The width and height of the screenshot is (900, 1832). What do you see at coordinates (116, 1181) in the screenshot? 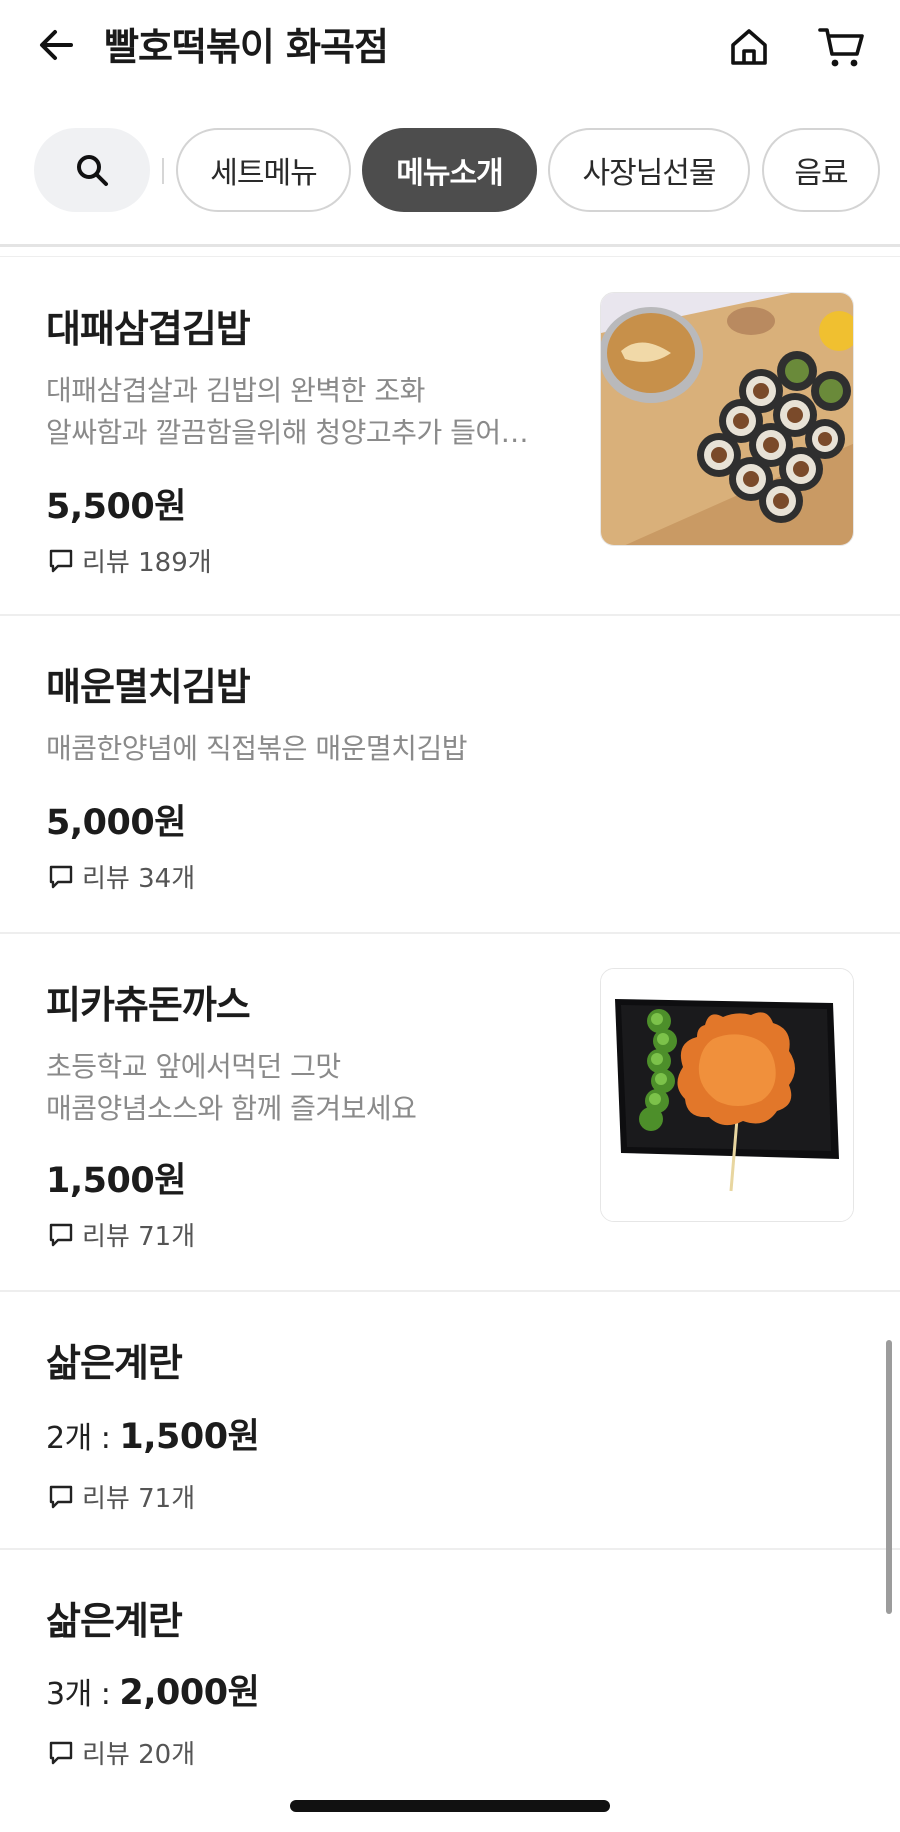
I see `menu-item-price: 1,500원` at bounding box center [116, 1181].